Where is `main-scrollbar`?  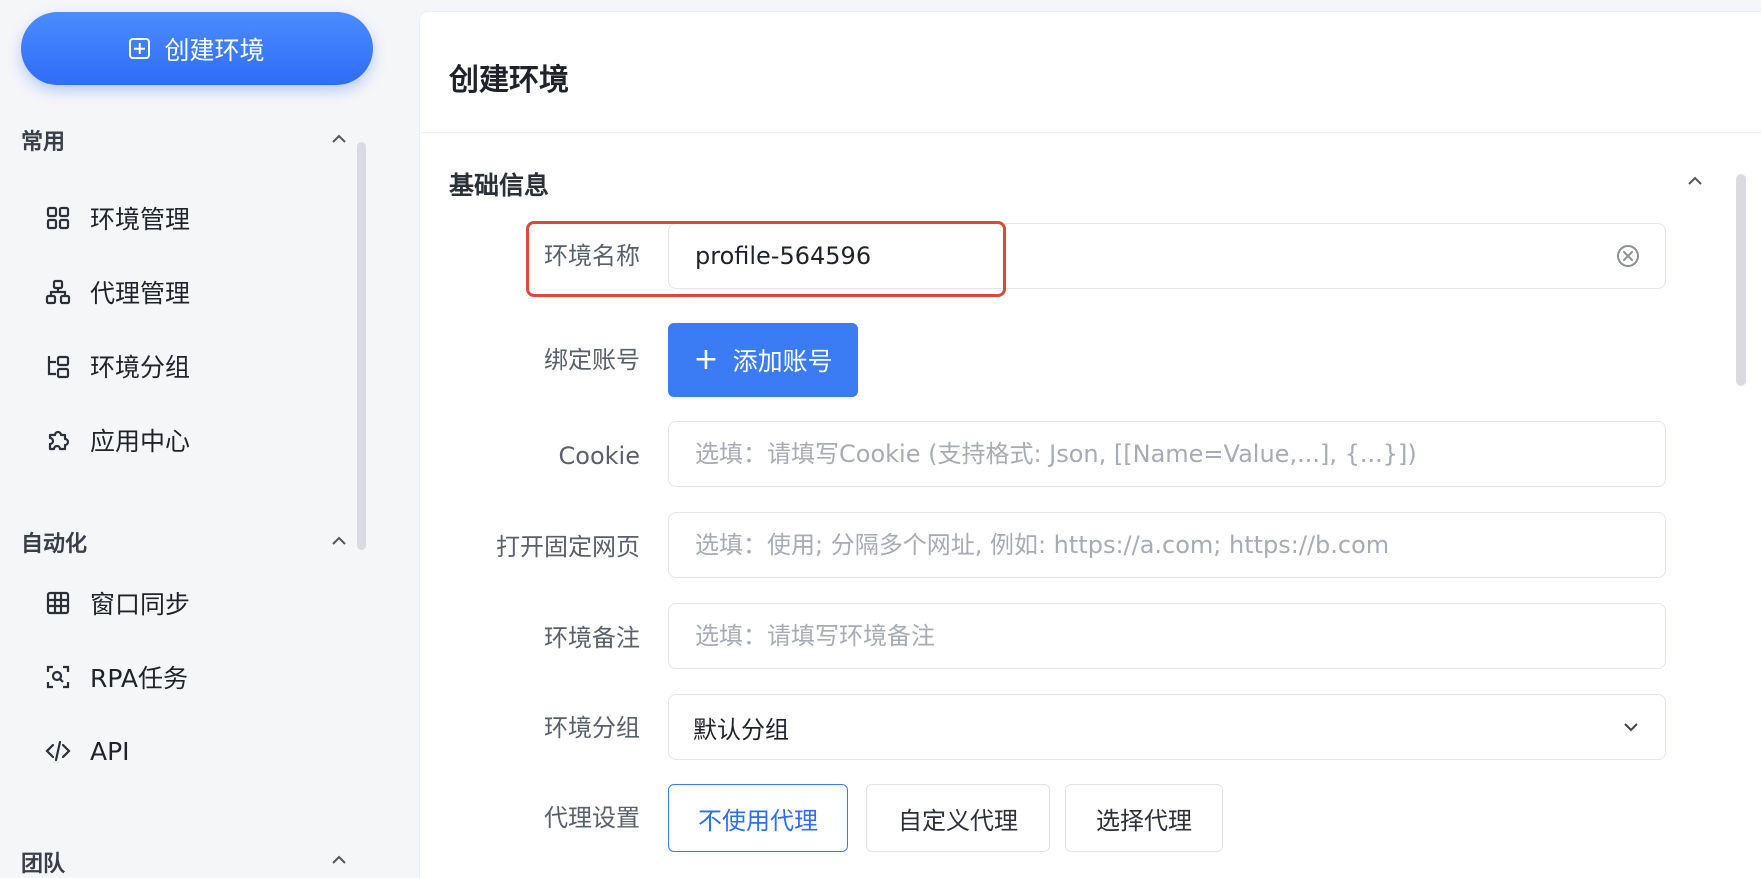 main-scrollbar is located at coordinates (1741, 280).